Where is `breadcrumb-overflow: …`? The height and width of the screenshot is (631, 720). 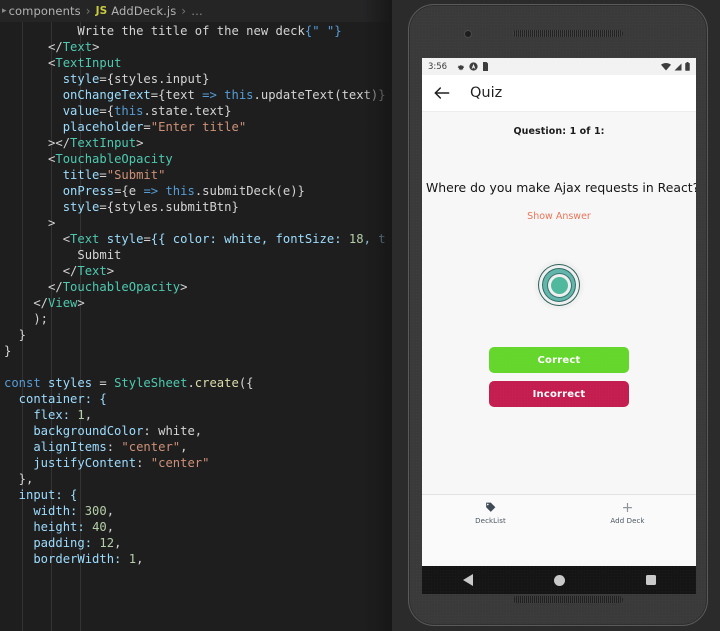 breadcrumb-overflow: … is located at coordinates (197, 11).